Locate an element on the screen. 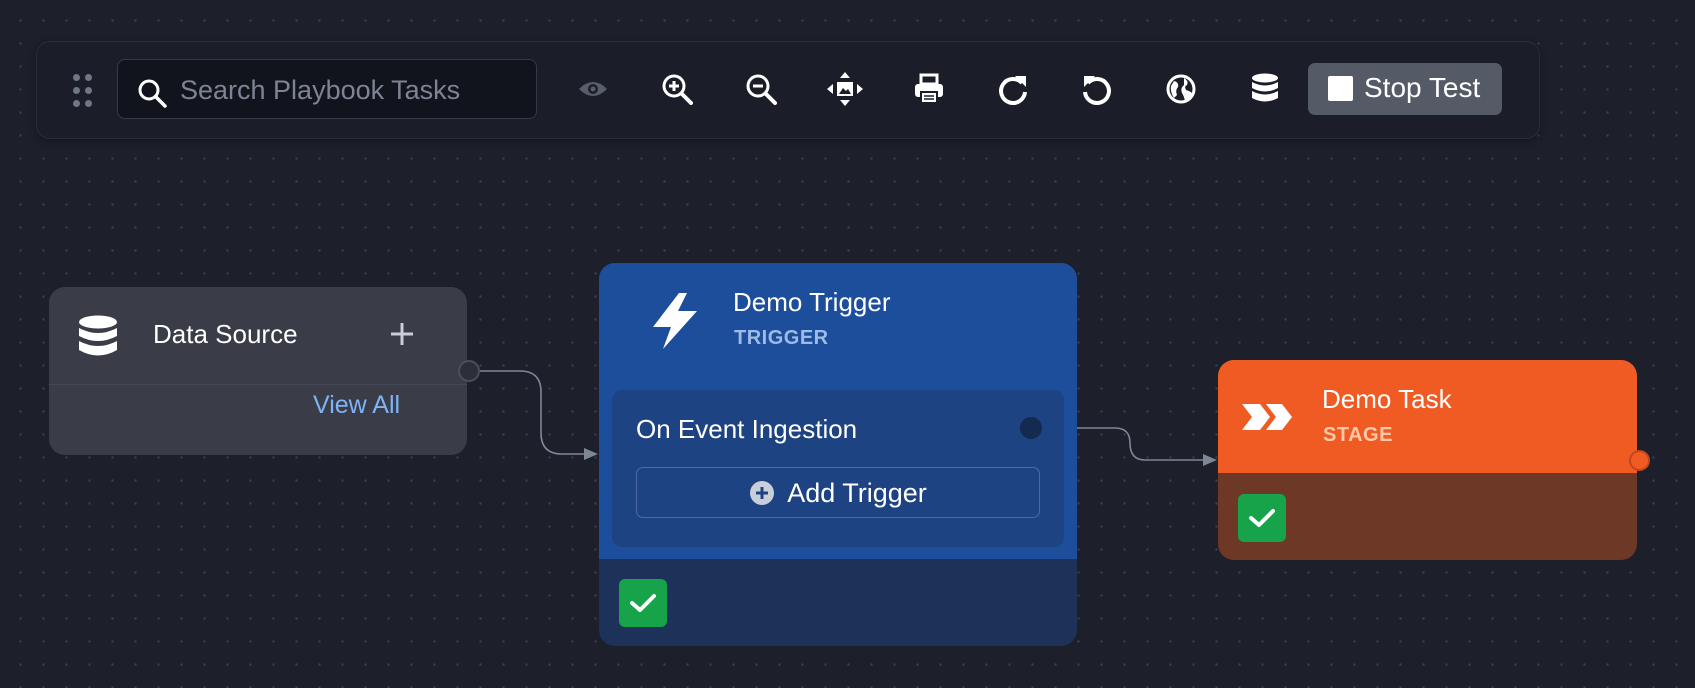  edge-datasource-trigger is located at coordinates (527, 412).